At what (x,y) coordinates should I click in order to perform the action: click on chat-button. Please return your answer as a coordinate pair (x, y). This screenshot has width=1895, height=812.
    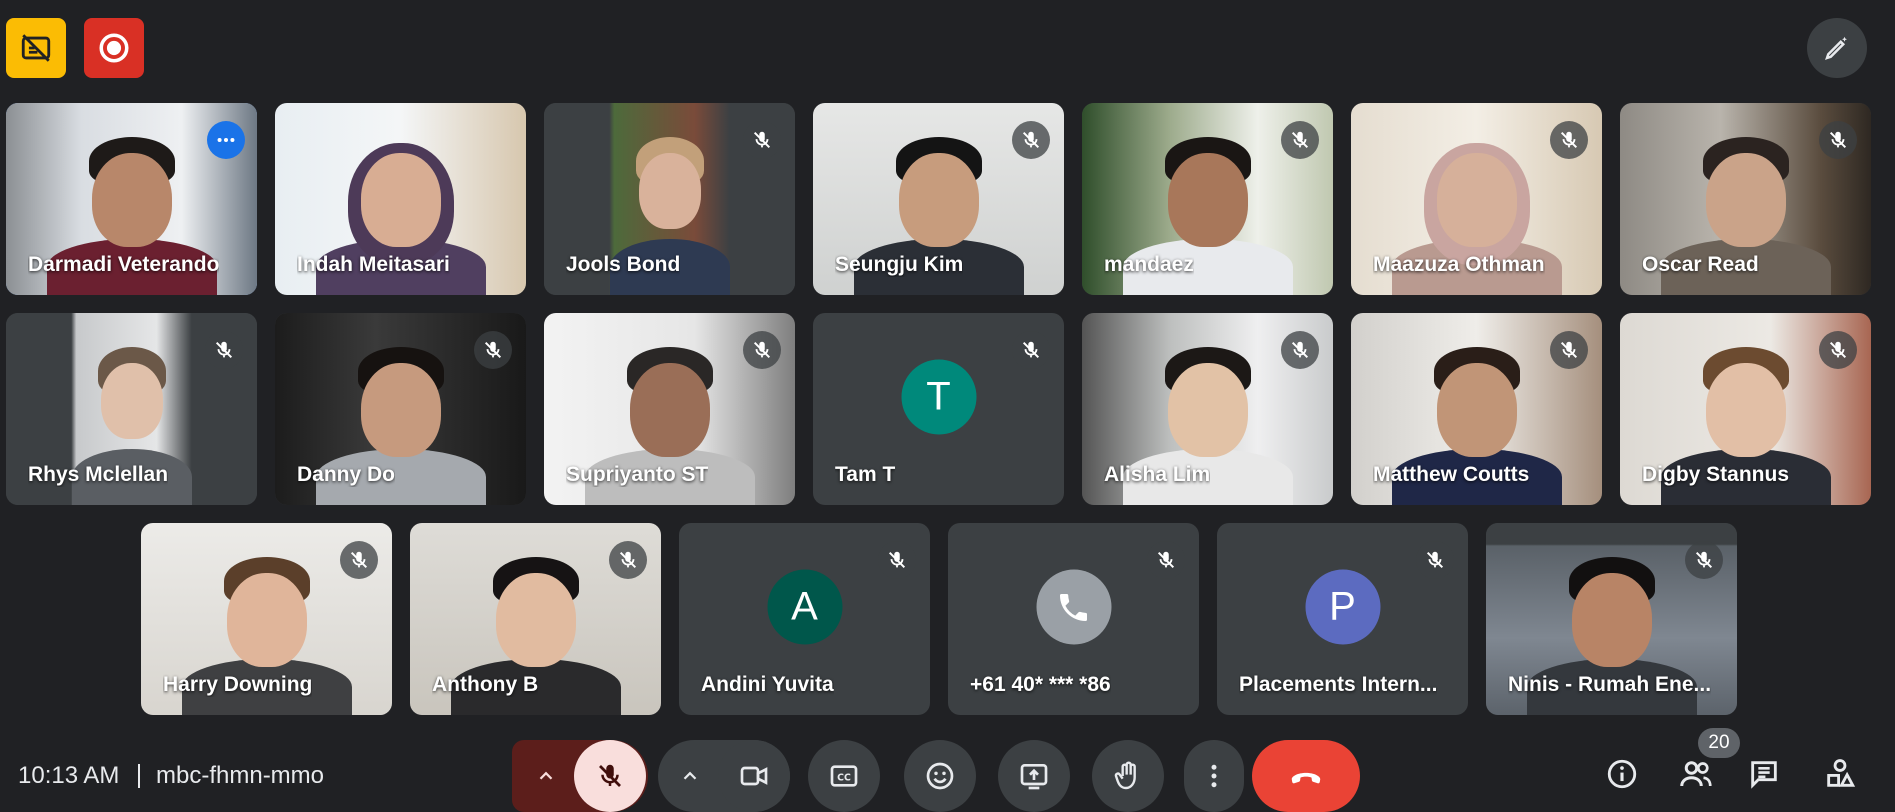
    Looking at the image, I should click on (1764, 774).